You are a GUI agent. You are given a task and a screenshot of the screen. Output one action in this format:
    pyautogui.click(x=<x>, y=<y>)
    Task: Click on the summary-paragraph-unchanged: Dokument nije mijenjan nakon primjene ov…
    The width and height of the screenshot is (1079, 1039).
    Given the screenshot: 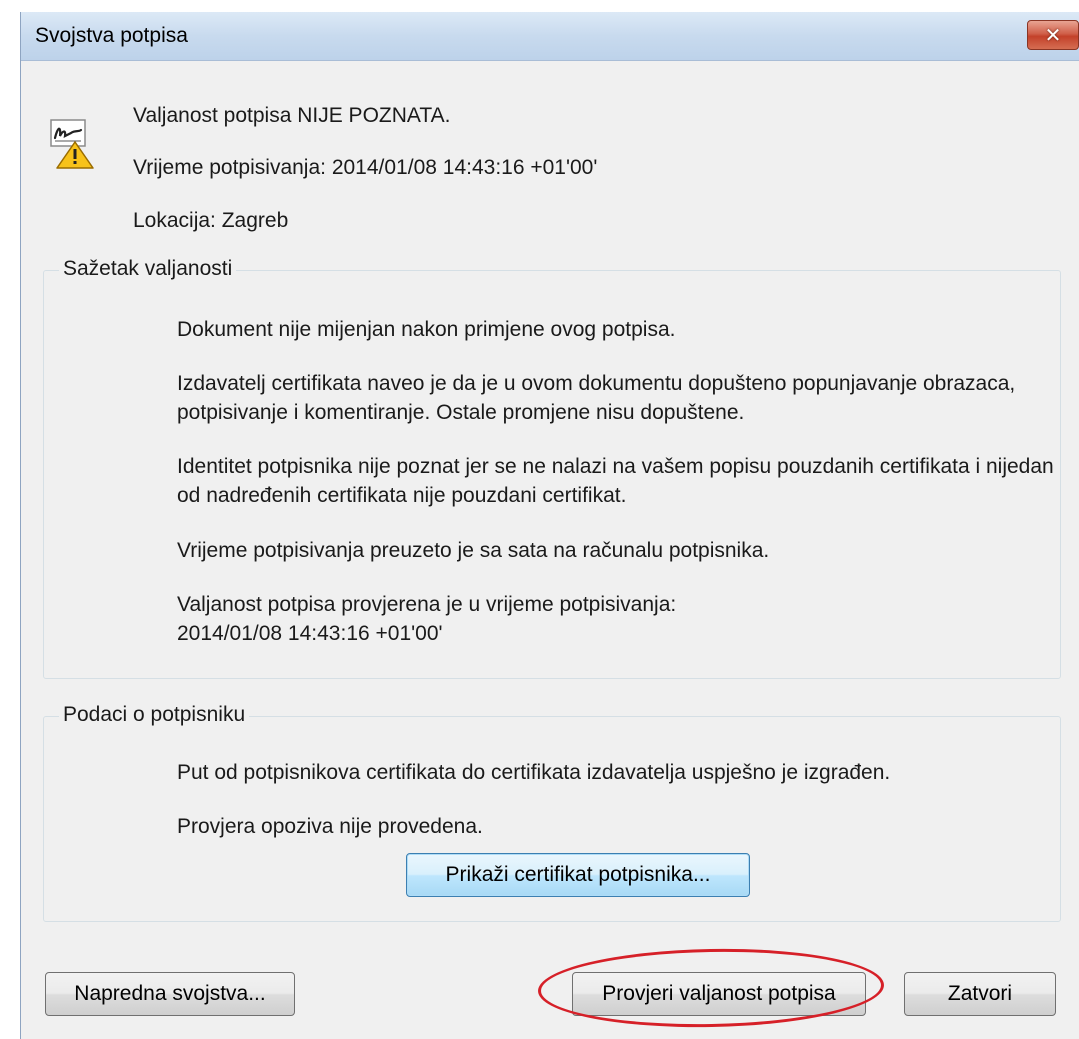 What is the action you would take?
    pyautogui.click(x=426, y=329)
    